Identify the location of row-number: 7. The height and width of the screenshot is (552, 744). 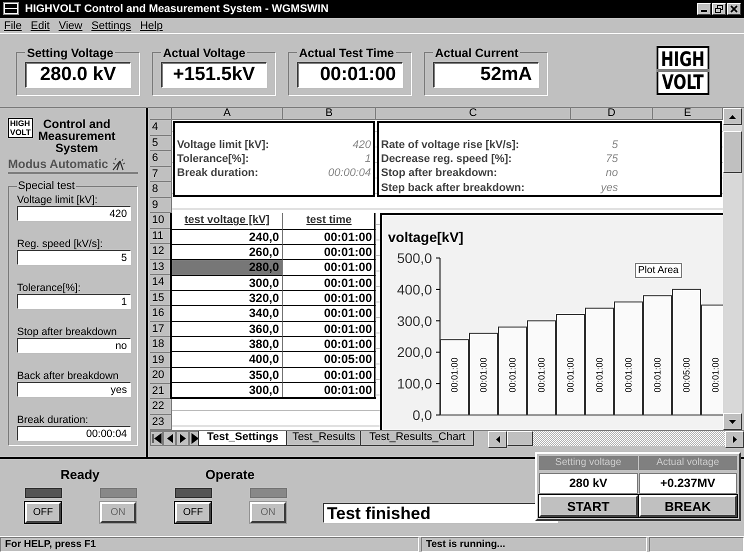
(161, 174).